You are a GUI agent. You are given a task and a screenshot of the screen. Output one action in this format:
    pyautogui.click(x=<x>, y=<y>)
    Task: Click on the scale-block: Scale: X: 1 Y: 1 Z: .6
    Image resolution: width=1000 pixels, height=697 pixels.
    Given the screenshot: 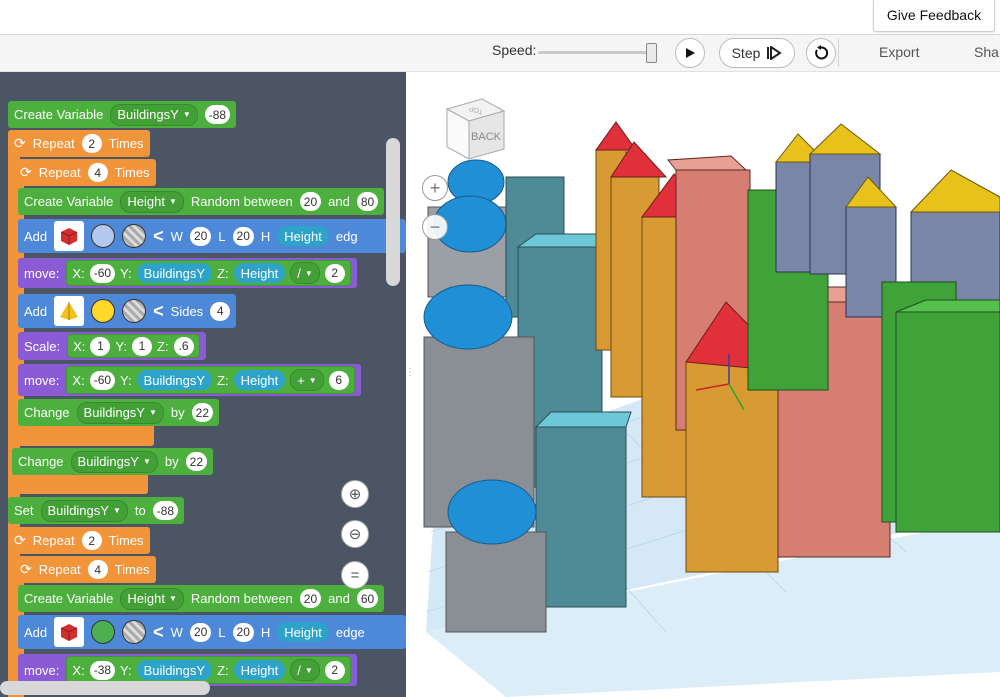 What is the action you would take?
    pyautogui.click(x=112, y=346)
    